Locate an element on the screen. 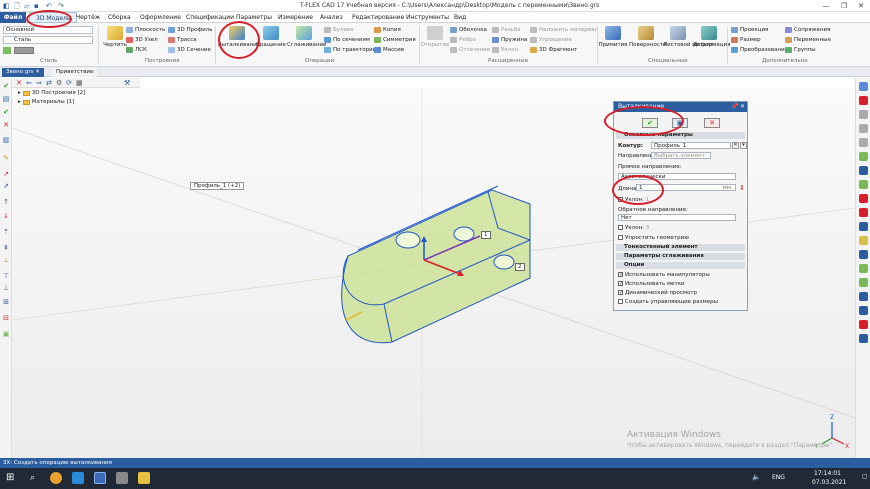 This screenshot has width=870, height=489. section-button: 3D Сечение is located at coordinates (189, 50).